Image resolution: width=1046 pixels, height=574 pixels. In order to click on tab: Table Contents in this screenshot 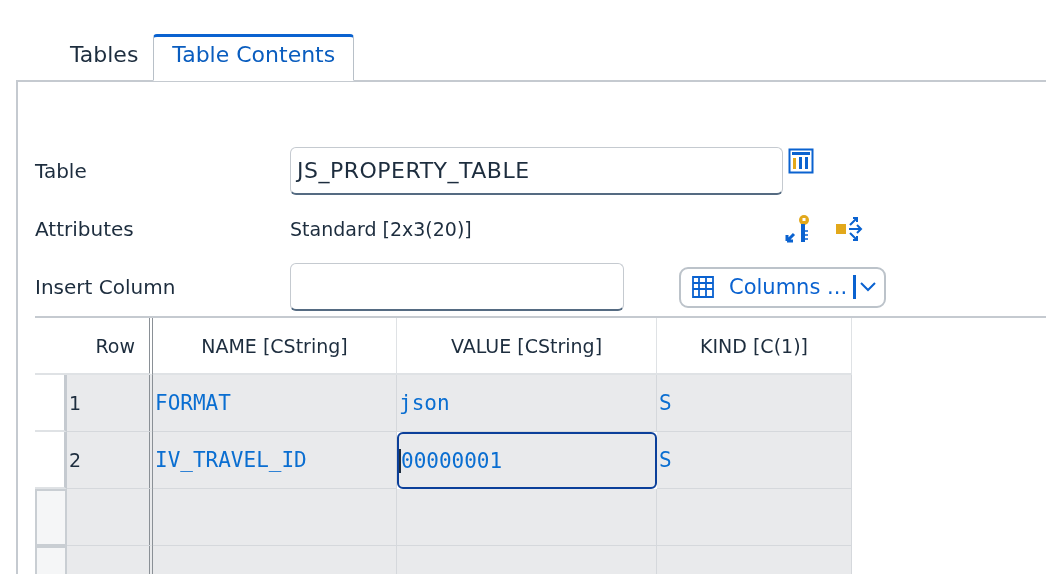, I will do `click(254, 57)`.